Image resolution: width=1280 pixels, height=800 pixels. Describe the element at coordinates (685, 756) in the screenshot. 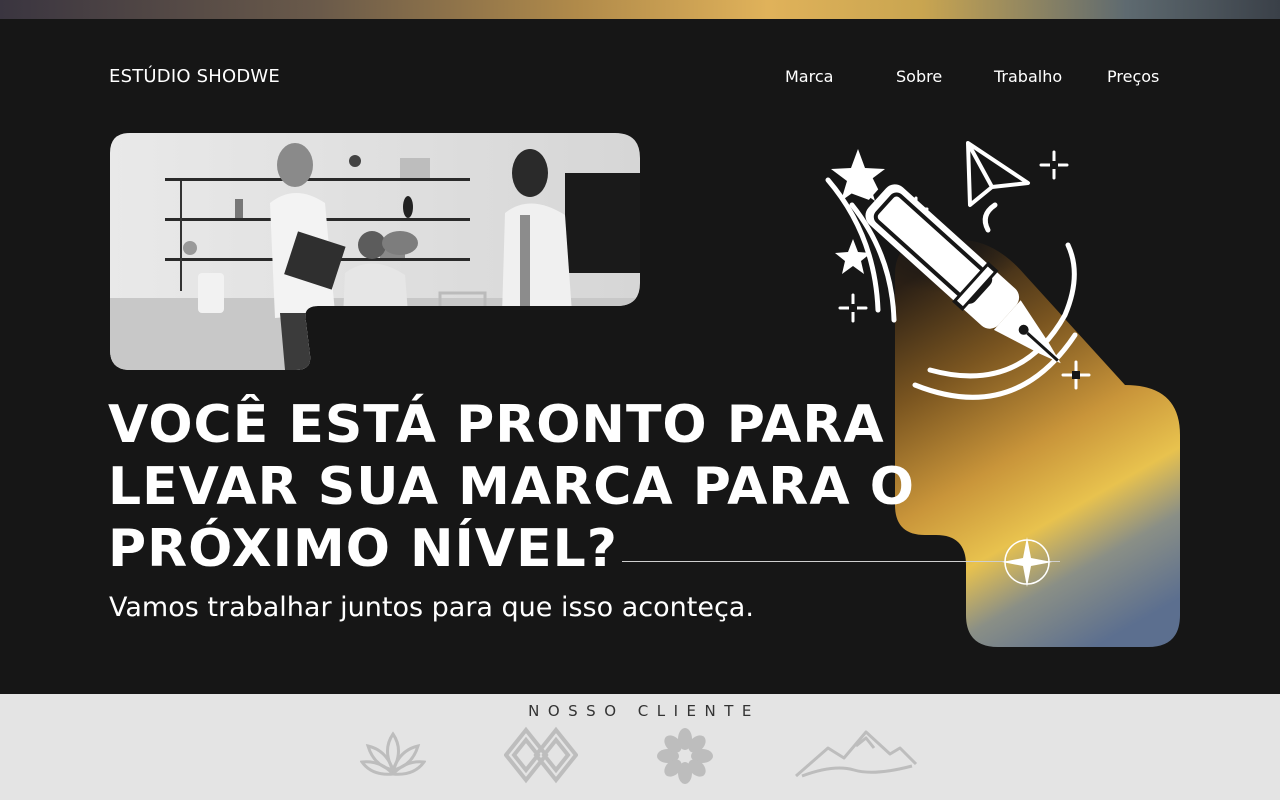

I see `flower-logo-icon` at that location.